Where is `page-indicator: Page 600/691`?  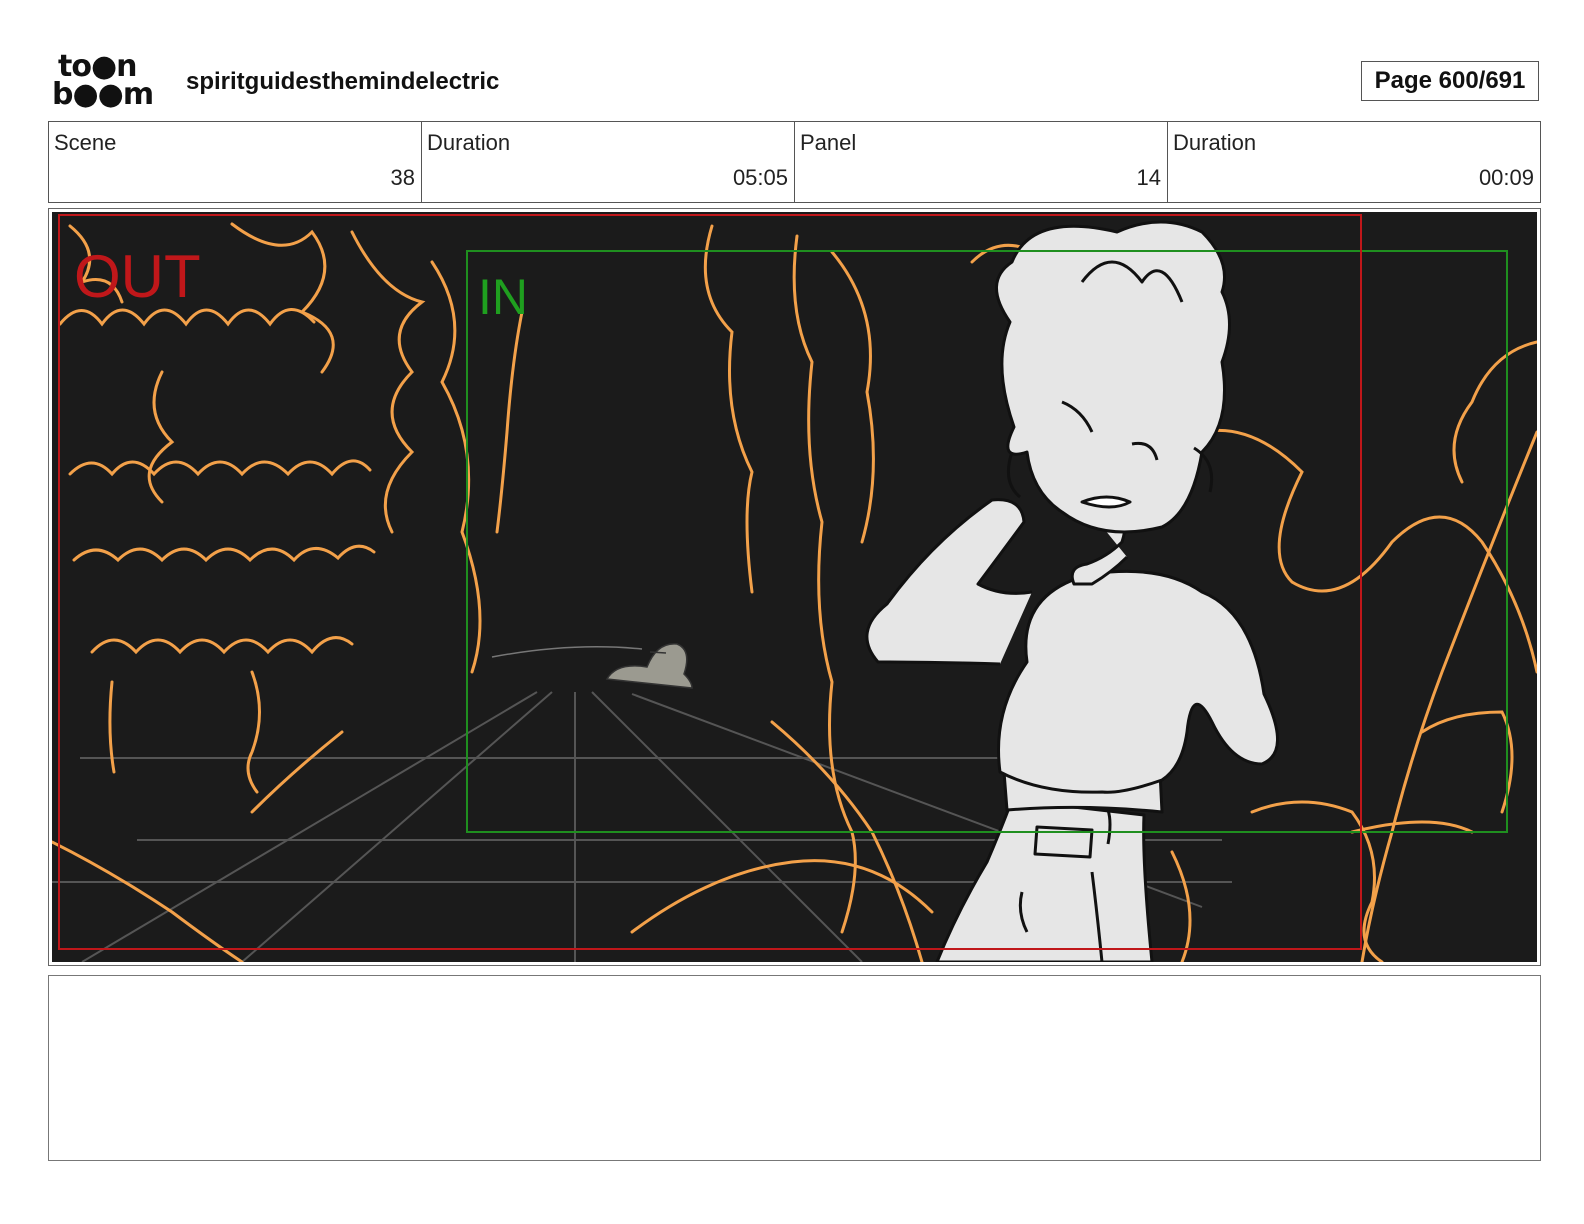
page-indicator: Page 600/691 is located at coordinates (1450, 81).